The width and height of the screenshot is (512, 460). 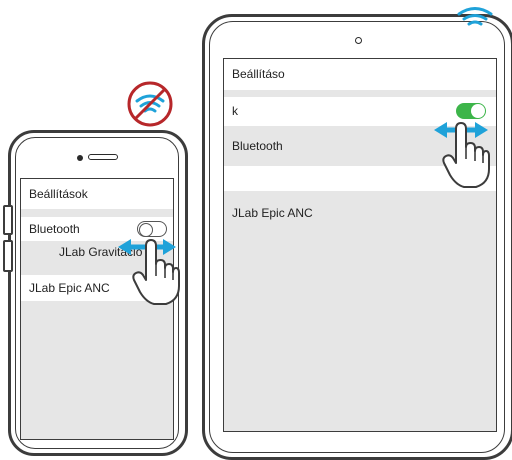 I want to click on phone-bluetooth-label: Bluetooth, so click(x=54, y=229).